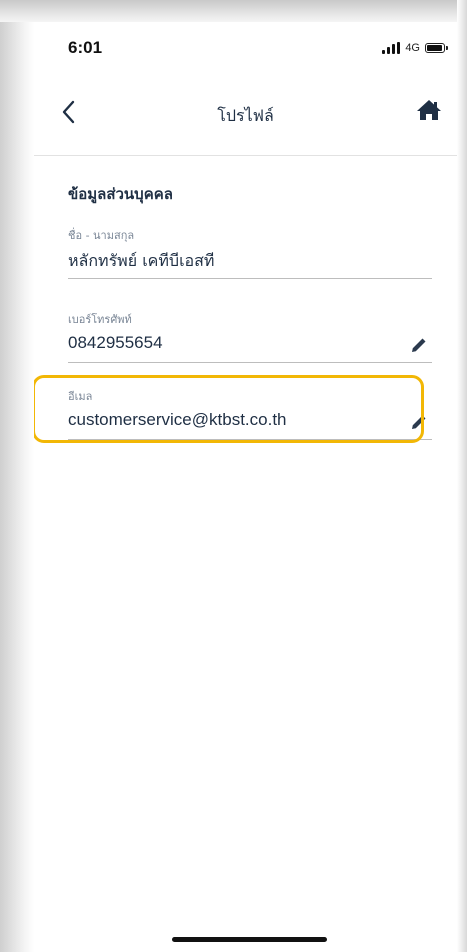  What do you see at coordinates (391, 48) in the screenshot?
I see `signal-bars-icon` at bounding box center [391, 48].